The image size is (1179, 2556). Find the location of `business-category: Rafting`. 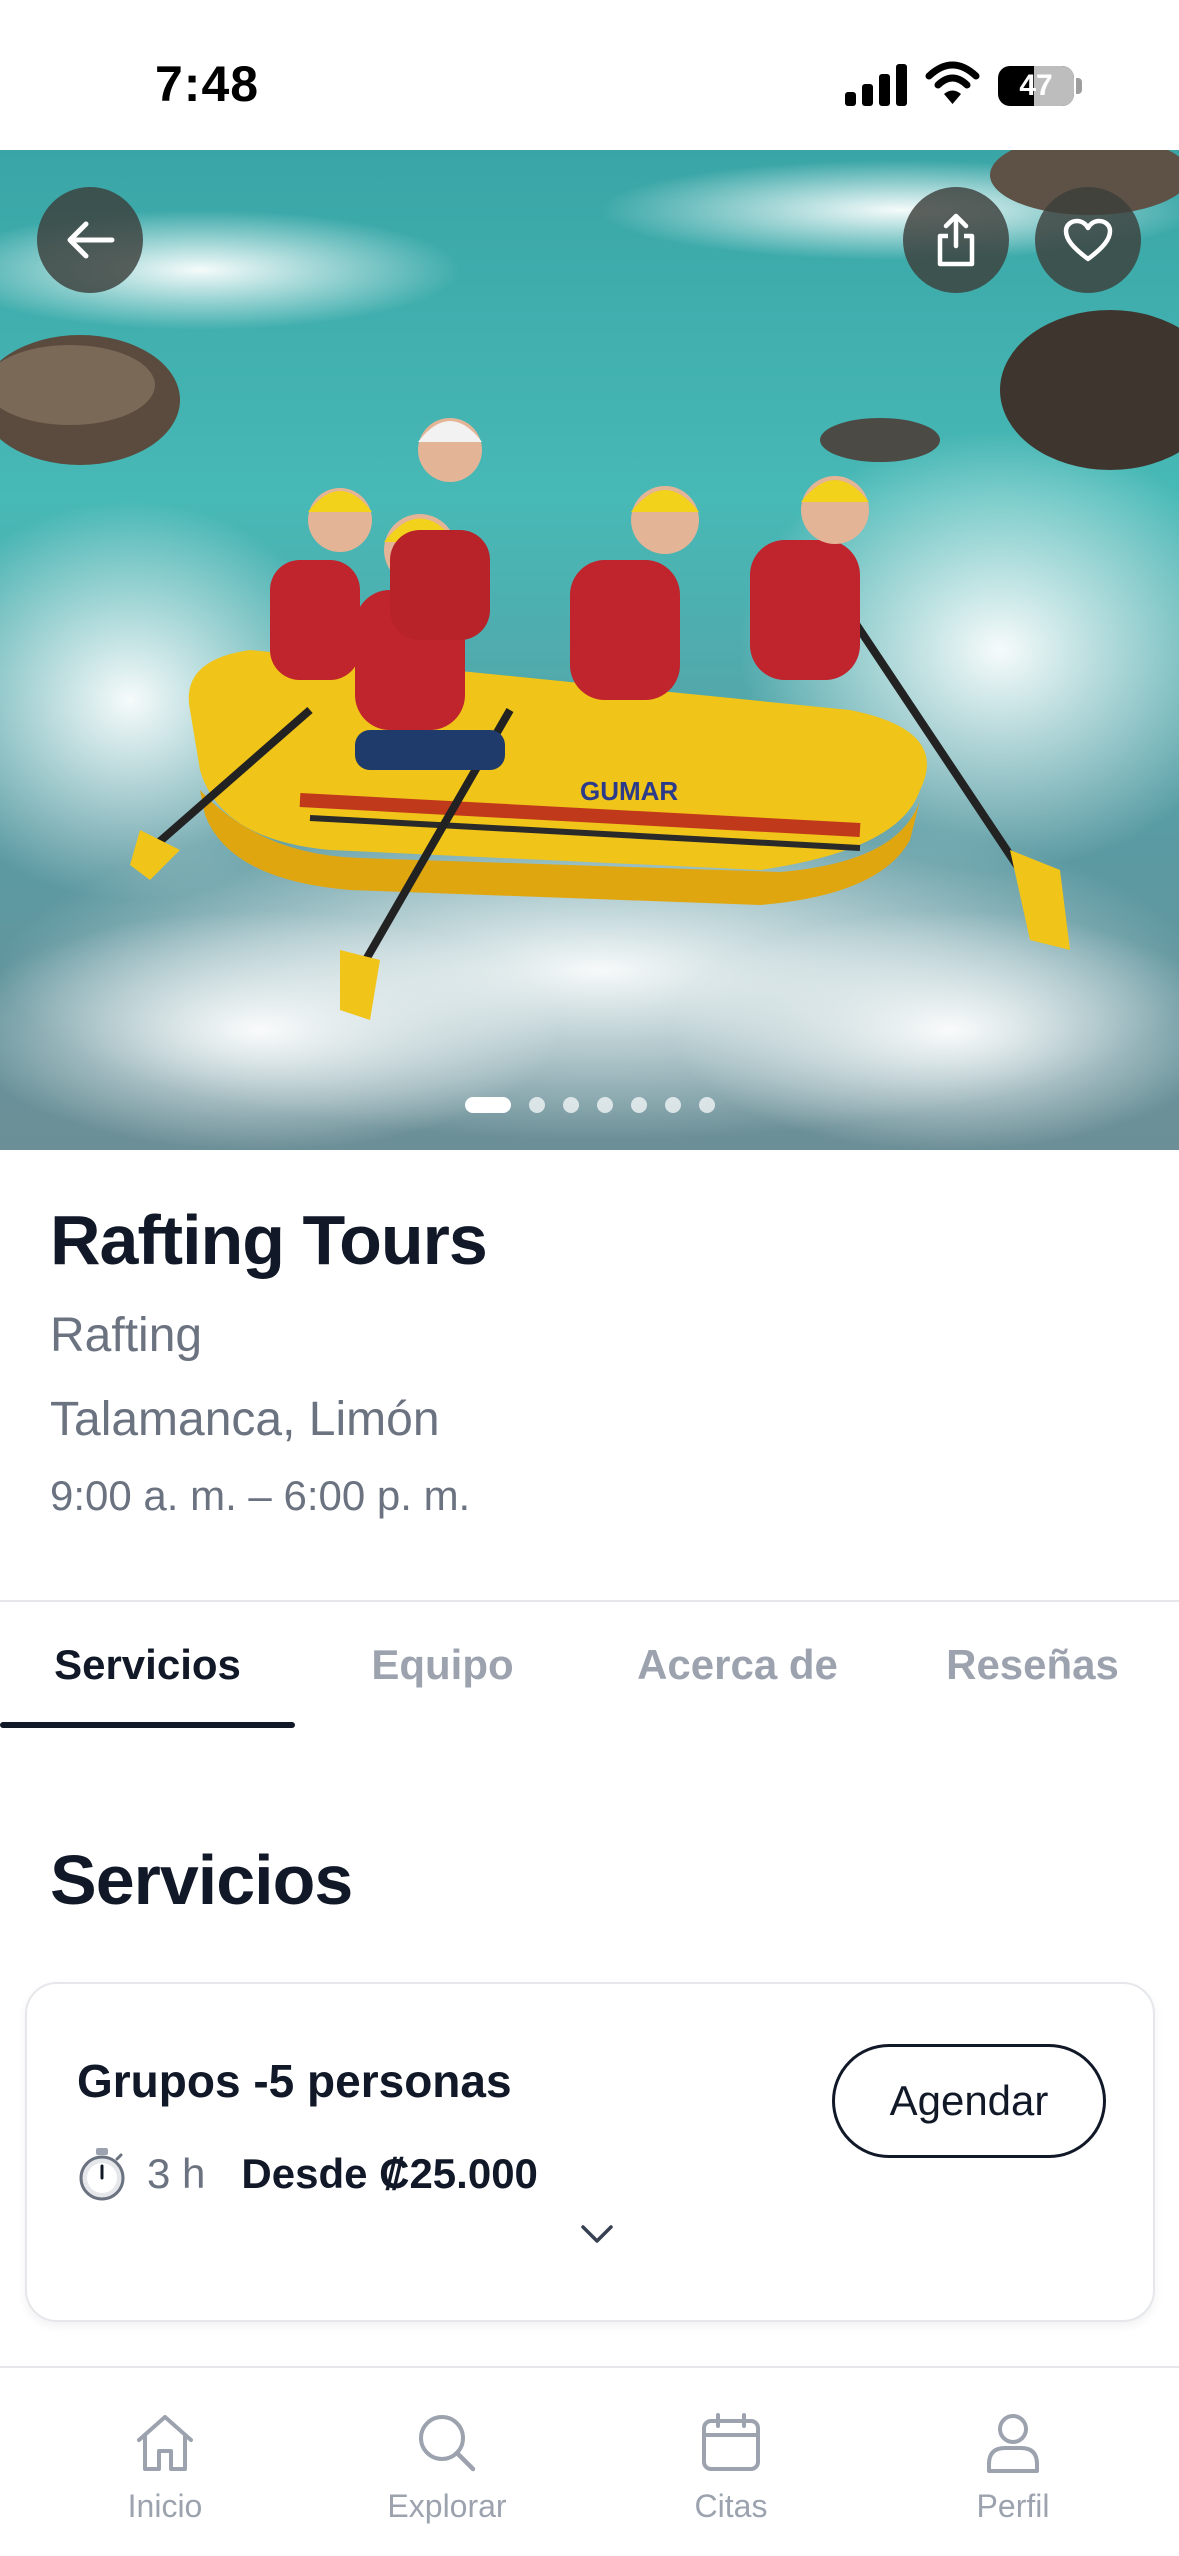

business-category: Rafting is located at coordinates (126, 1335).